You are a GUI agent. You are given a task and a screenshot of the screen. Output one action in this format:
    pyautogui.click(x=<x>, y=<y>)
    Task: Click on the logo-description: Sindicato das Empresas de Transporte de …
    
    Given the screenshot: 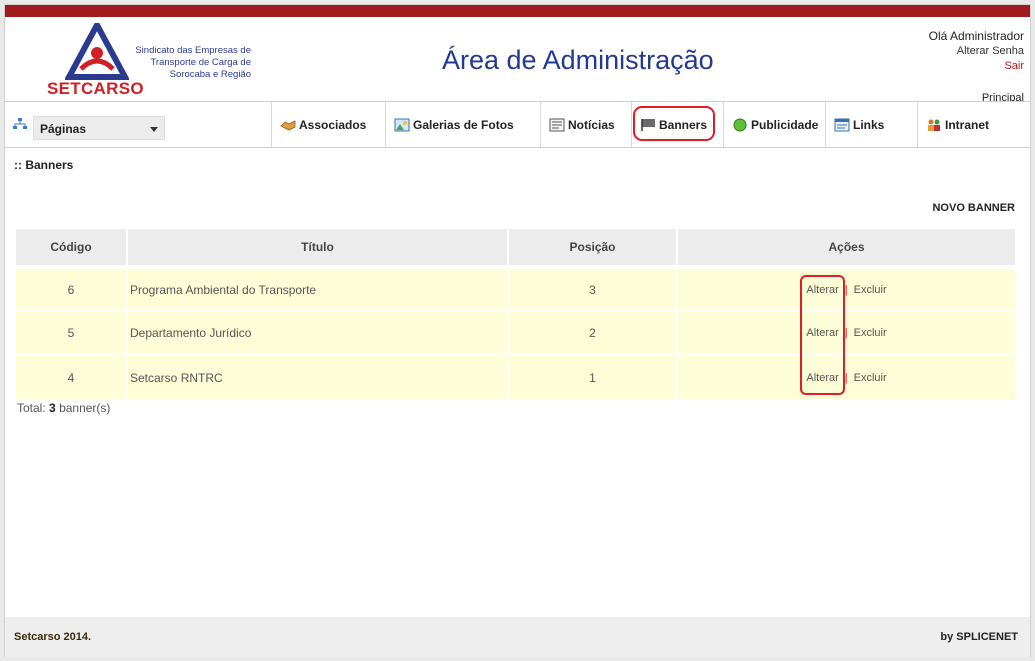 What is the action you would take?
    pyautogui.click(x=193, y=62)
    